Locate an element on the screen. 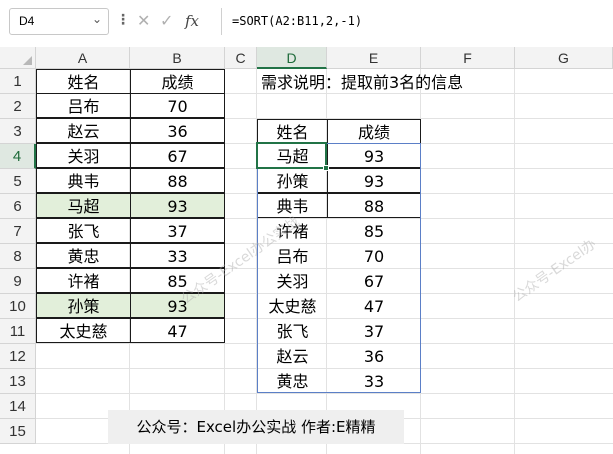 The height and width of the screenshot is (454, 613). insert-function-button: fx is located at coordinates (192, 21).